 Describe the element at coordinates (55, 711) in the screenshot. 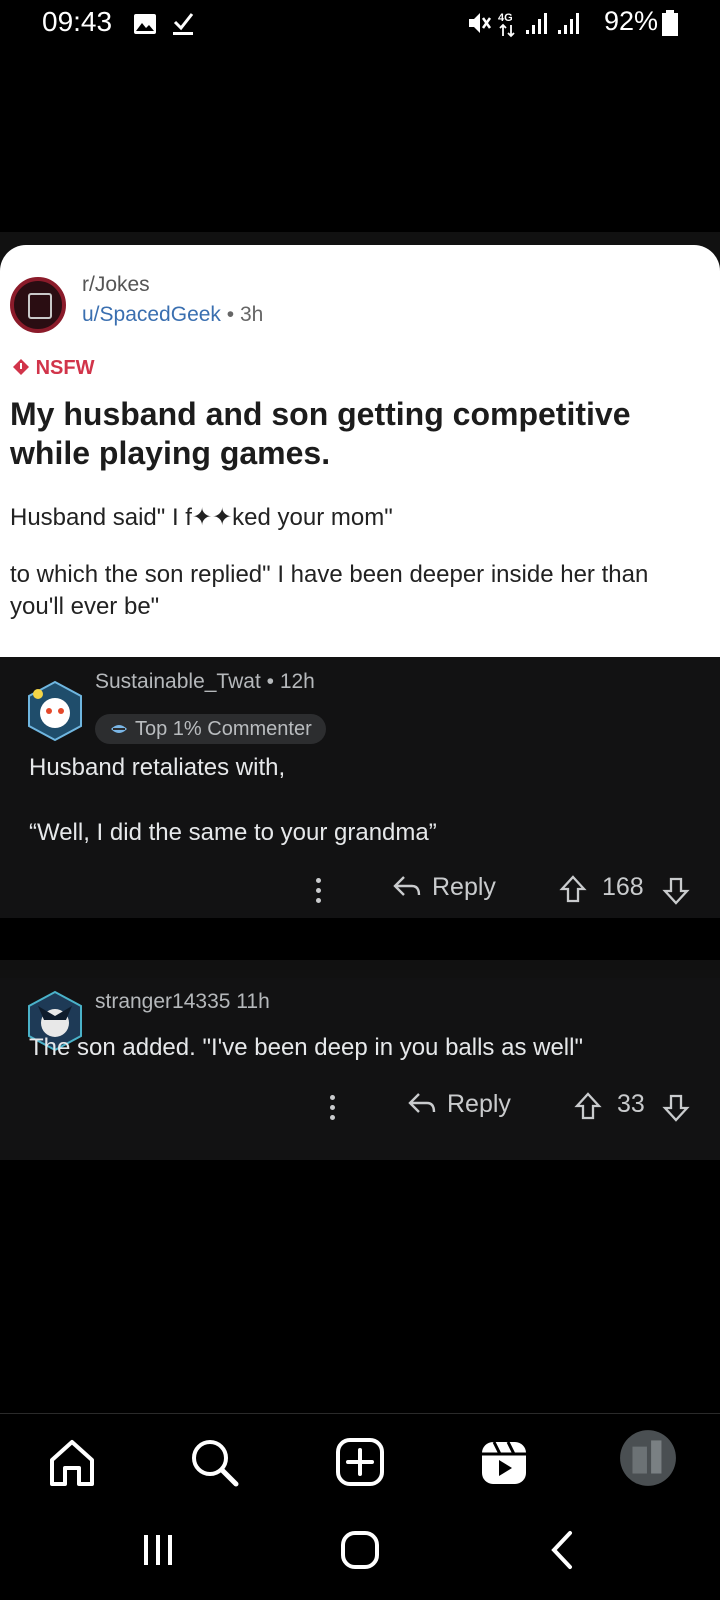

I see `commenter-avatar` at that location.